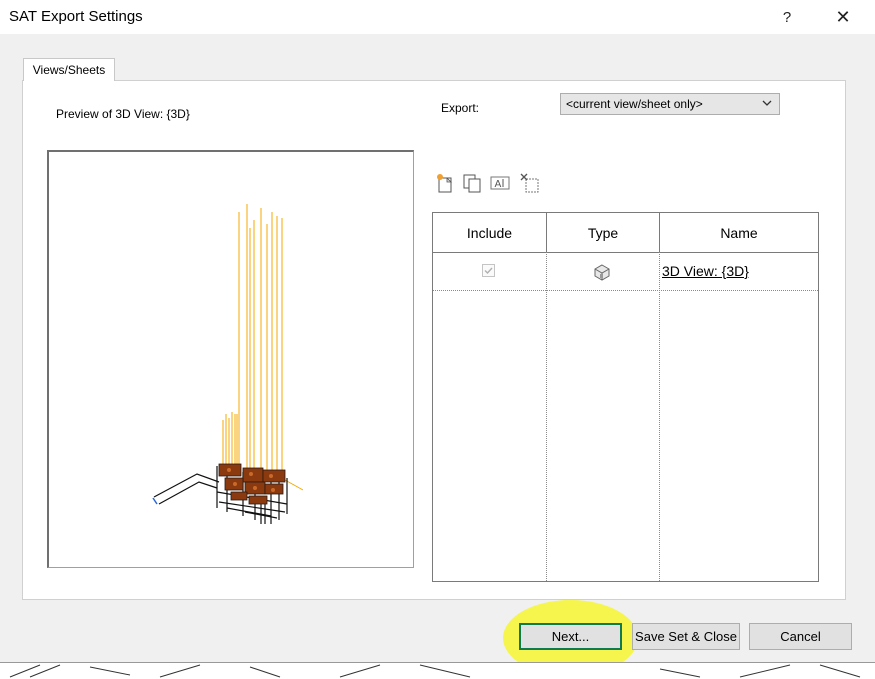  I want to click on include-checkbox, so click(488, 270).